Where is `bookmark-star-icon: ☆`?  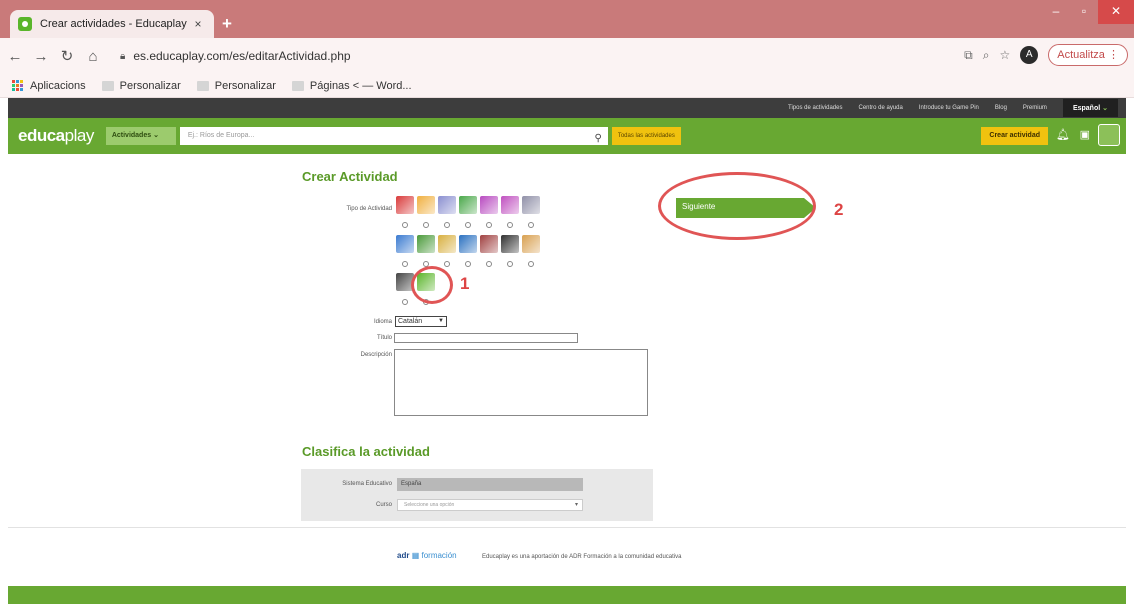
bookmark-star-icon: ☆ is located at coordinates (1004, 55).